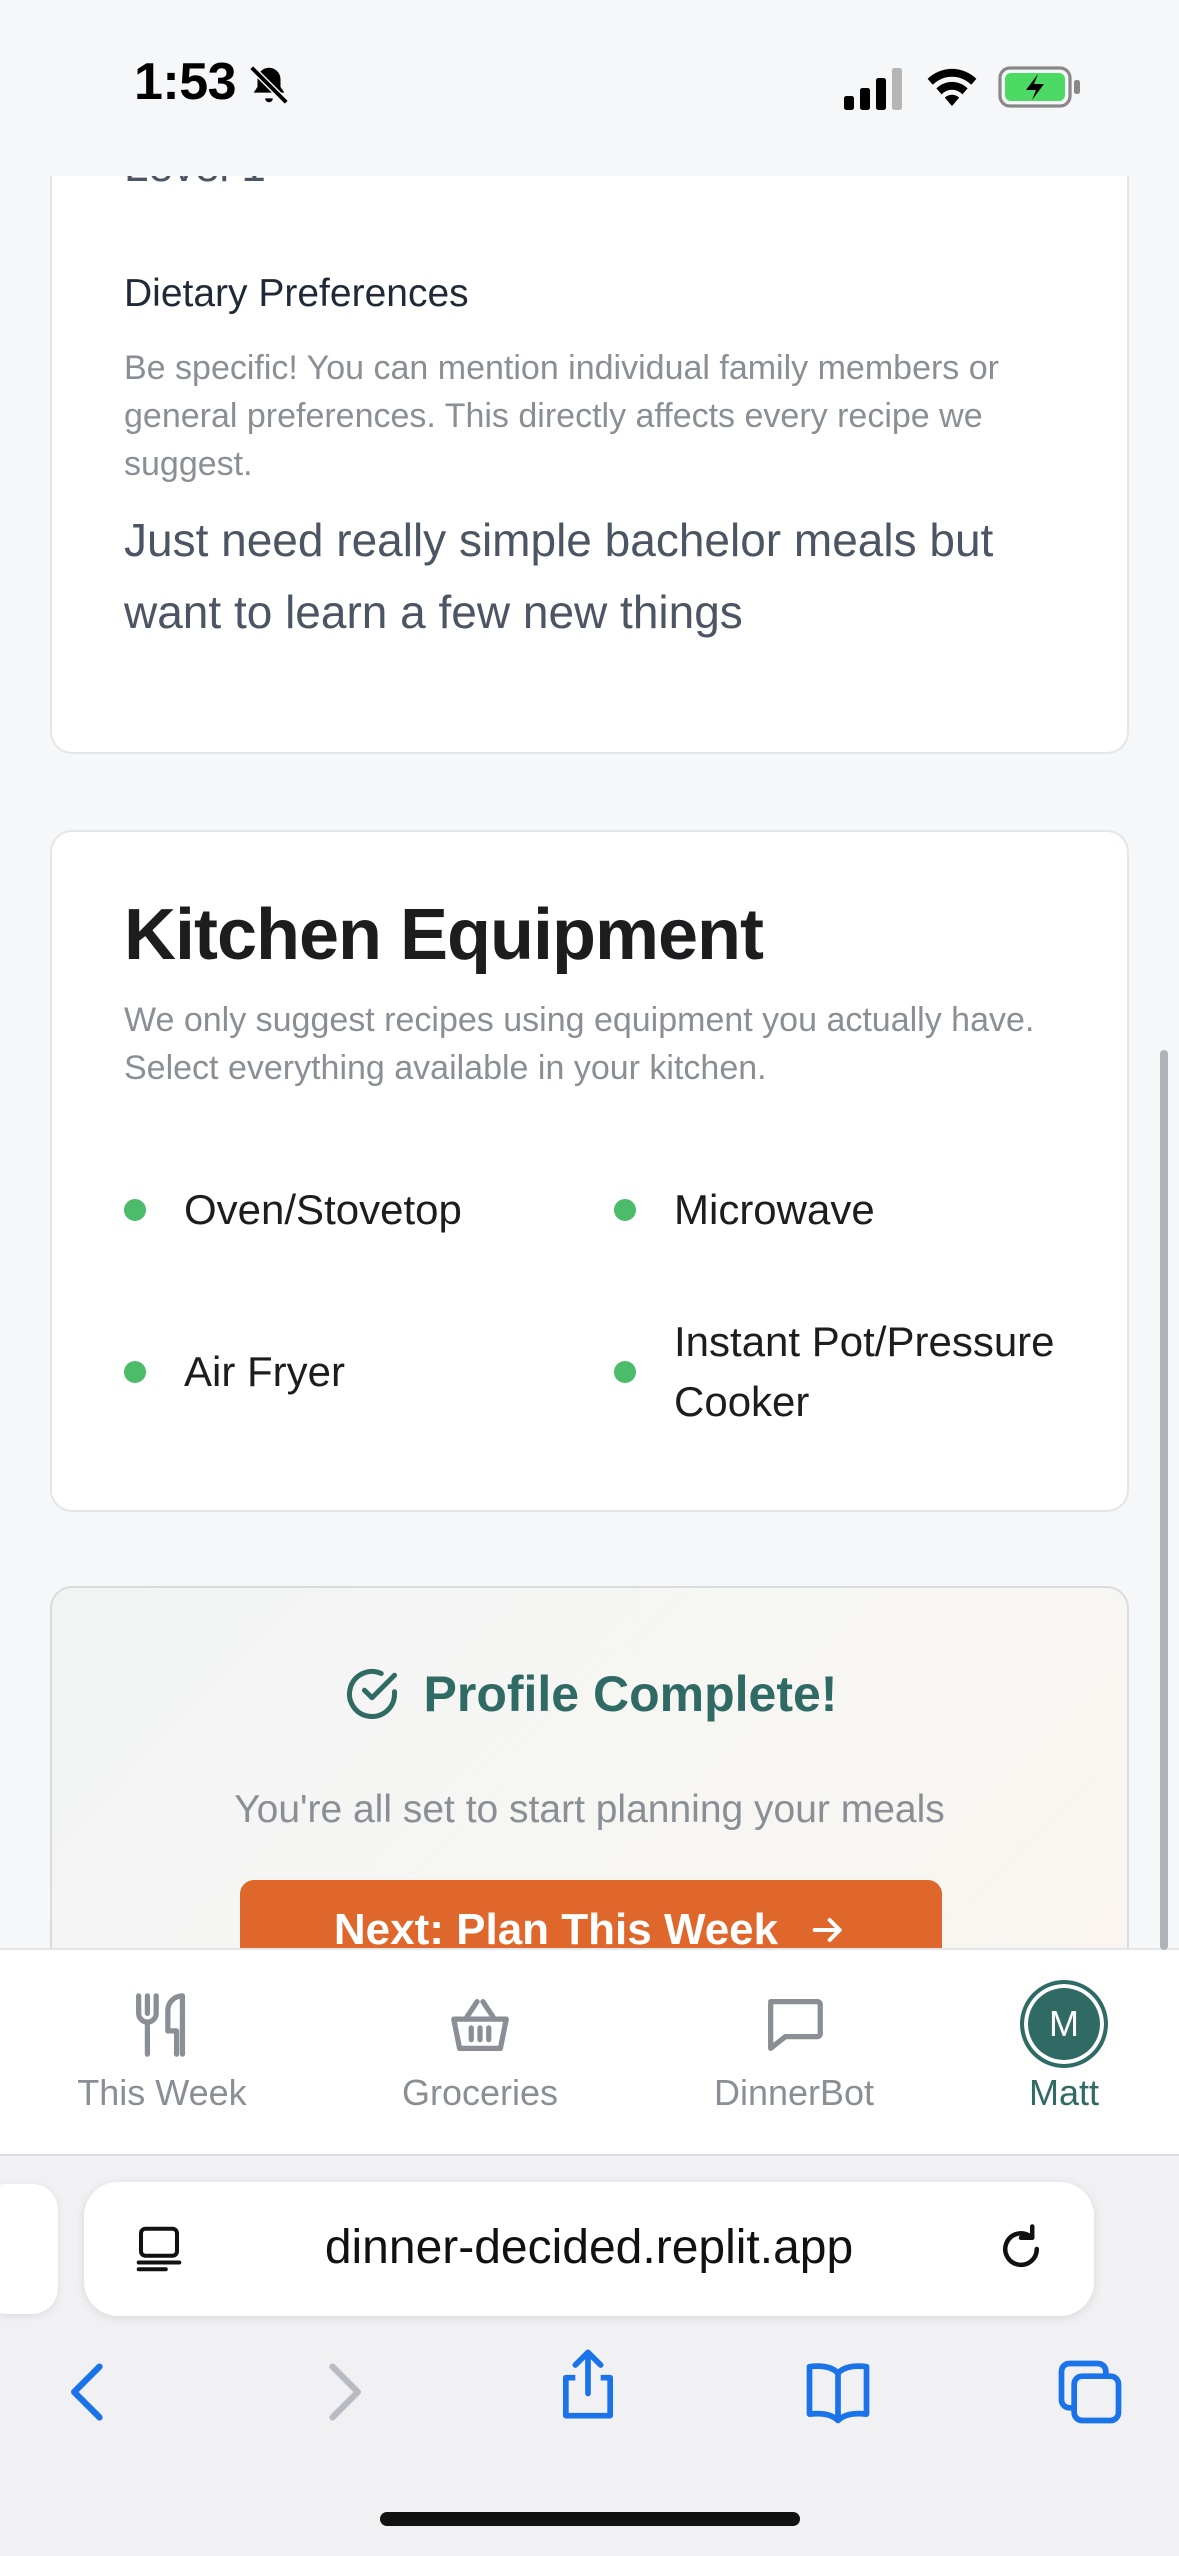  What do you see at coordinates (630, 1694) in the screenshot?
I see `profile-complete-title: Profile Complete!` at bounding box center [630, 1694].